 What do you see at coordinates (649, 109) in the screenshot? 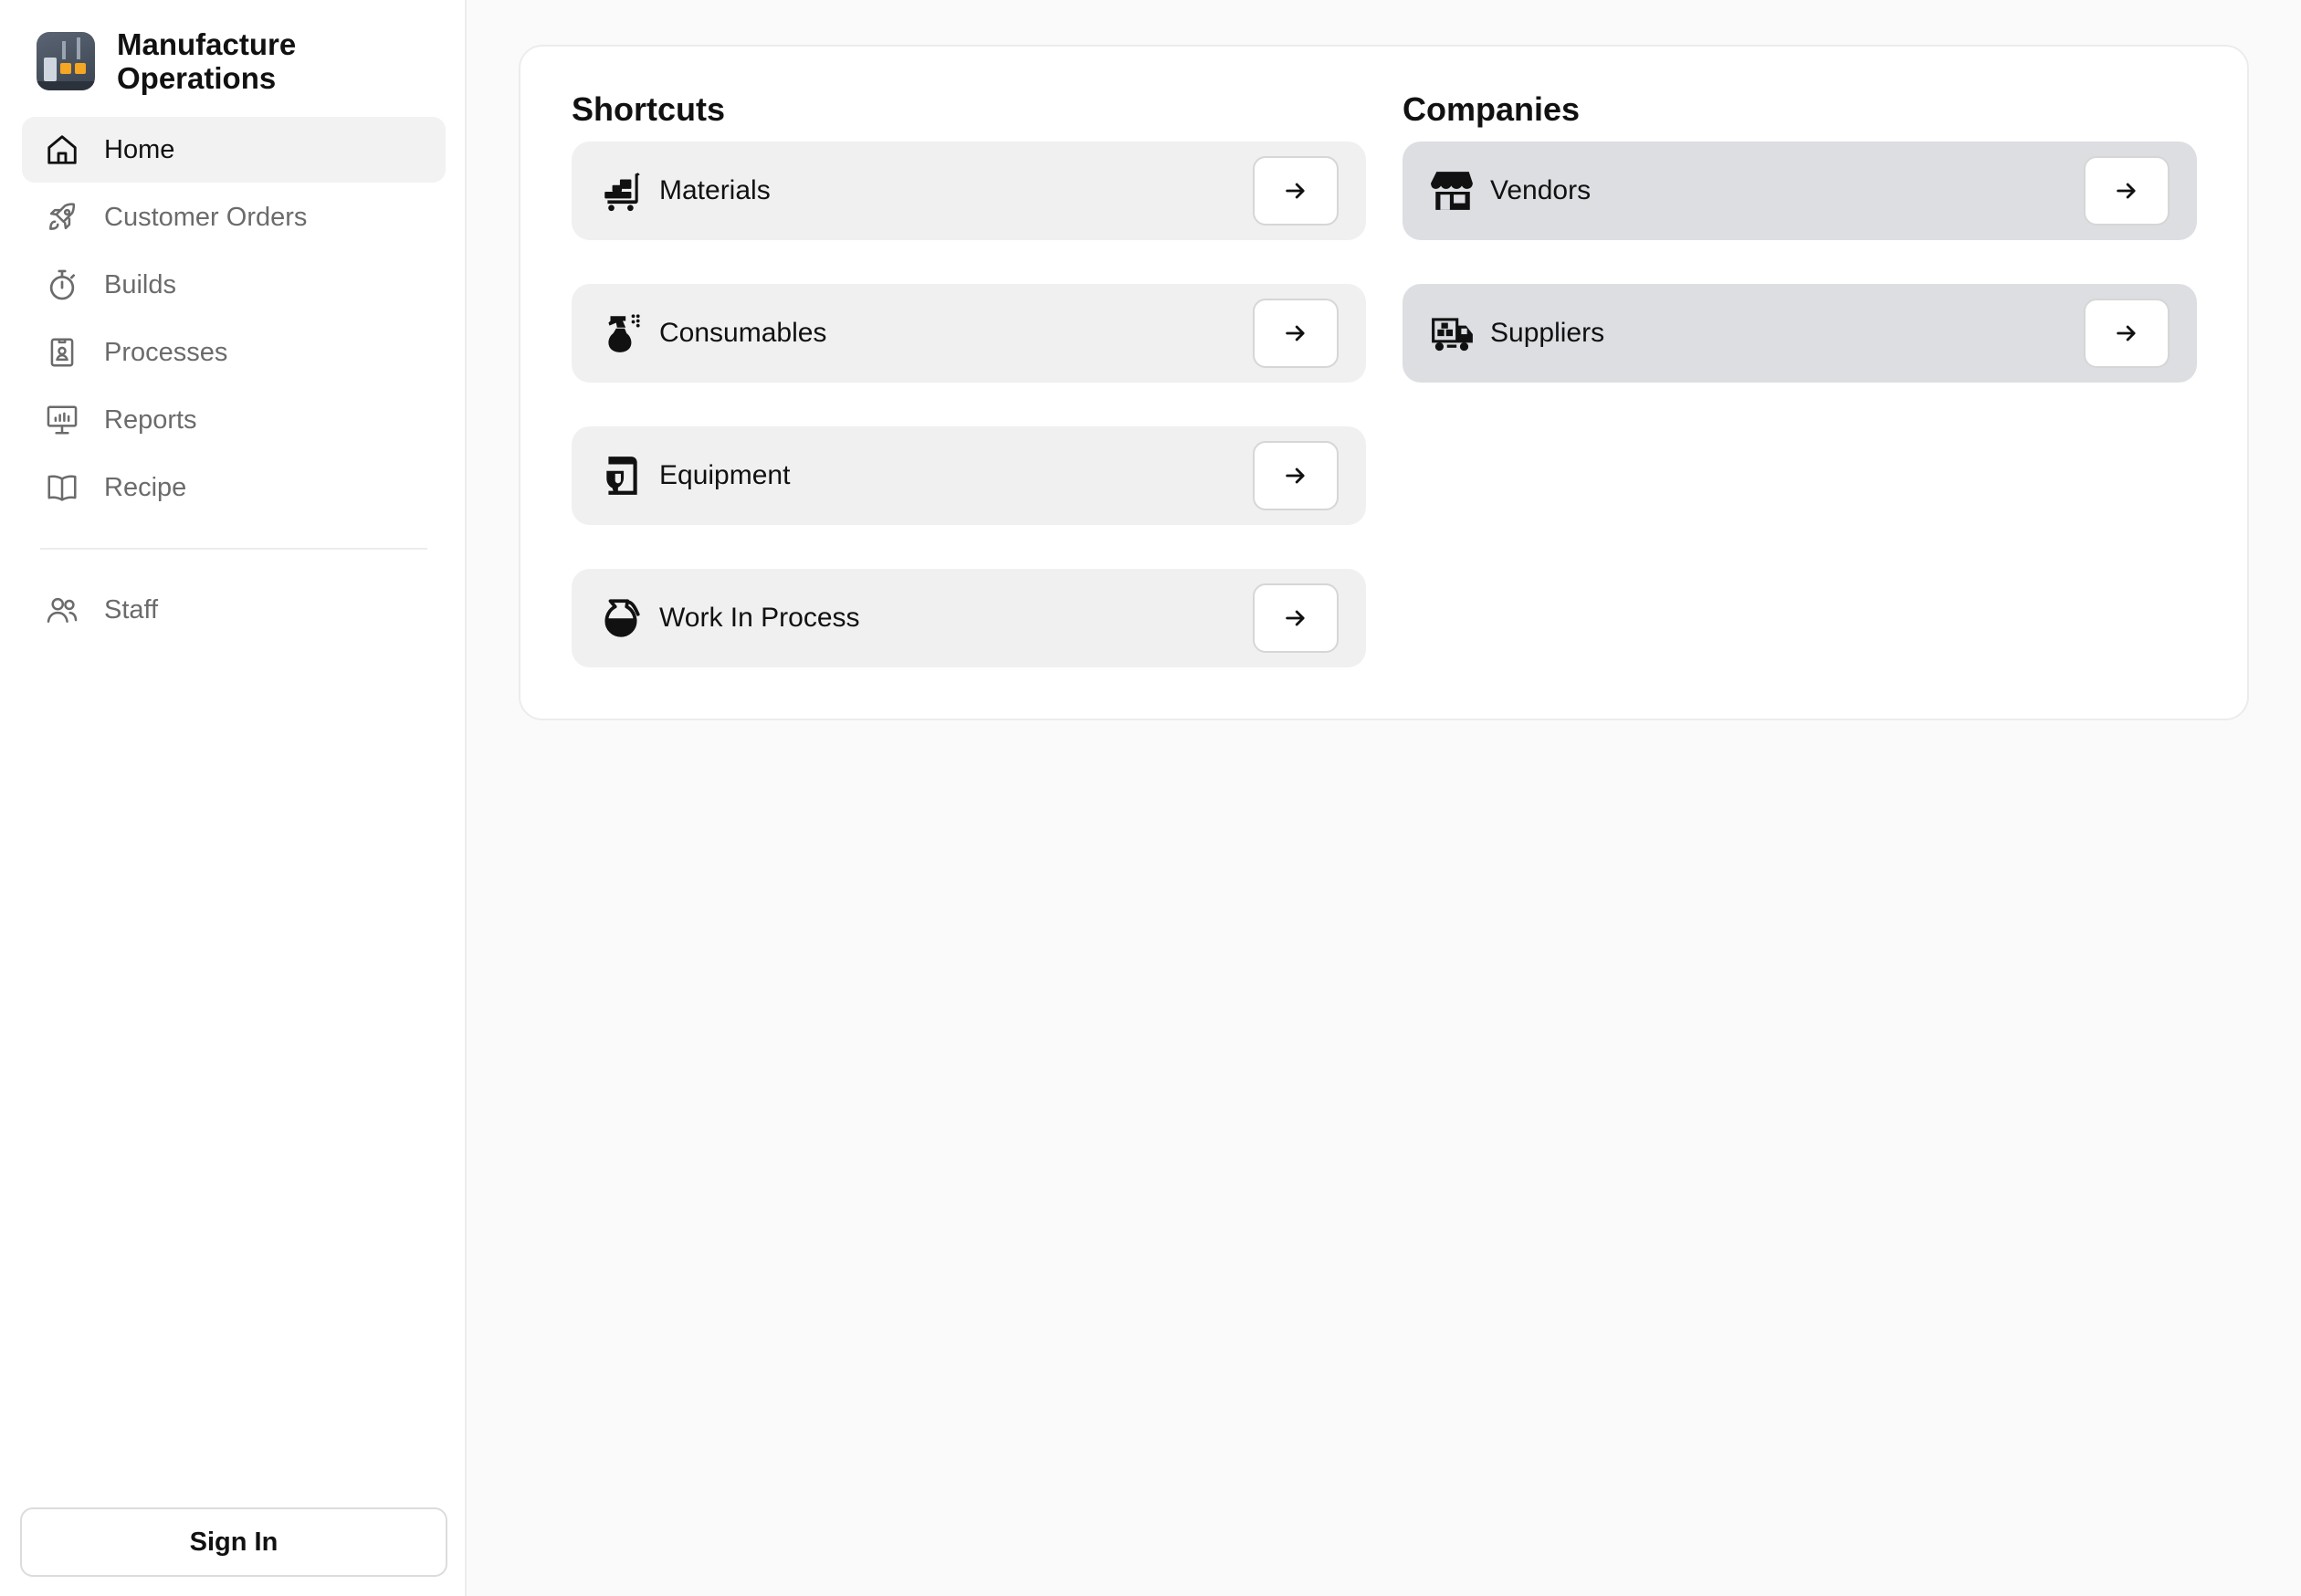
I see `shortcuts-title: Shortcuts` at bounding box center [649, 109].